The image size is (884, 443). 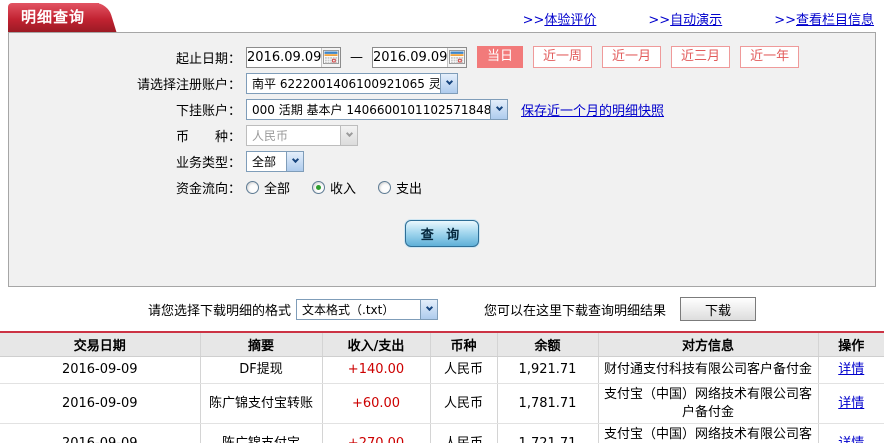 I want to click on register-account-value: 南平 6222001406100921065 灵通卡, so click(x=346, y=83).